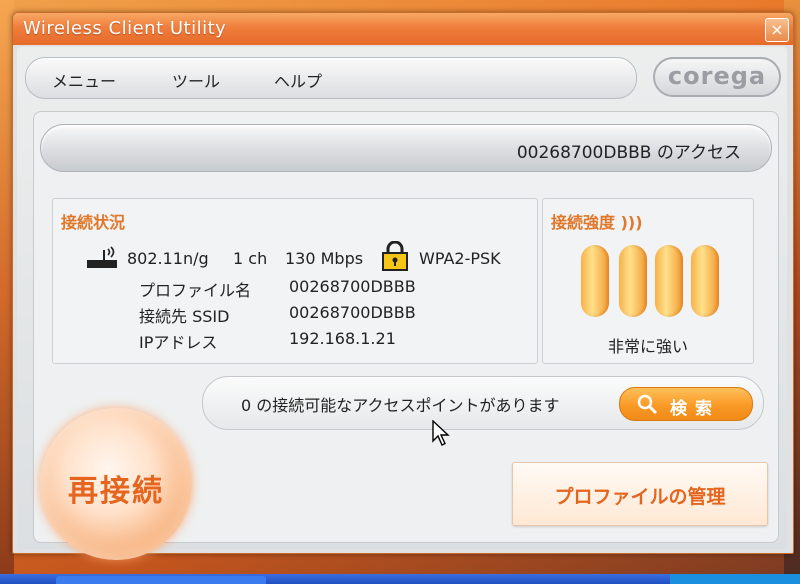 The height and width of the screenshot is (584, 800). I want to click on signal-strength-label: 非常に強い, so click(647, 346).